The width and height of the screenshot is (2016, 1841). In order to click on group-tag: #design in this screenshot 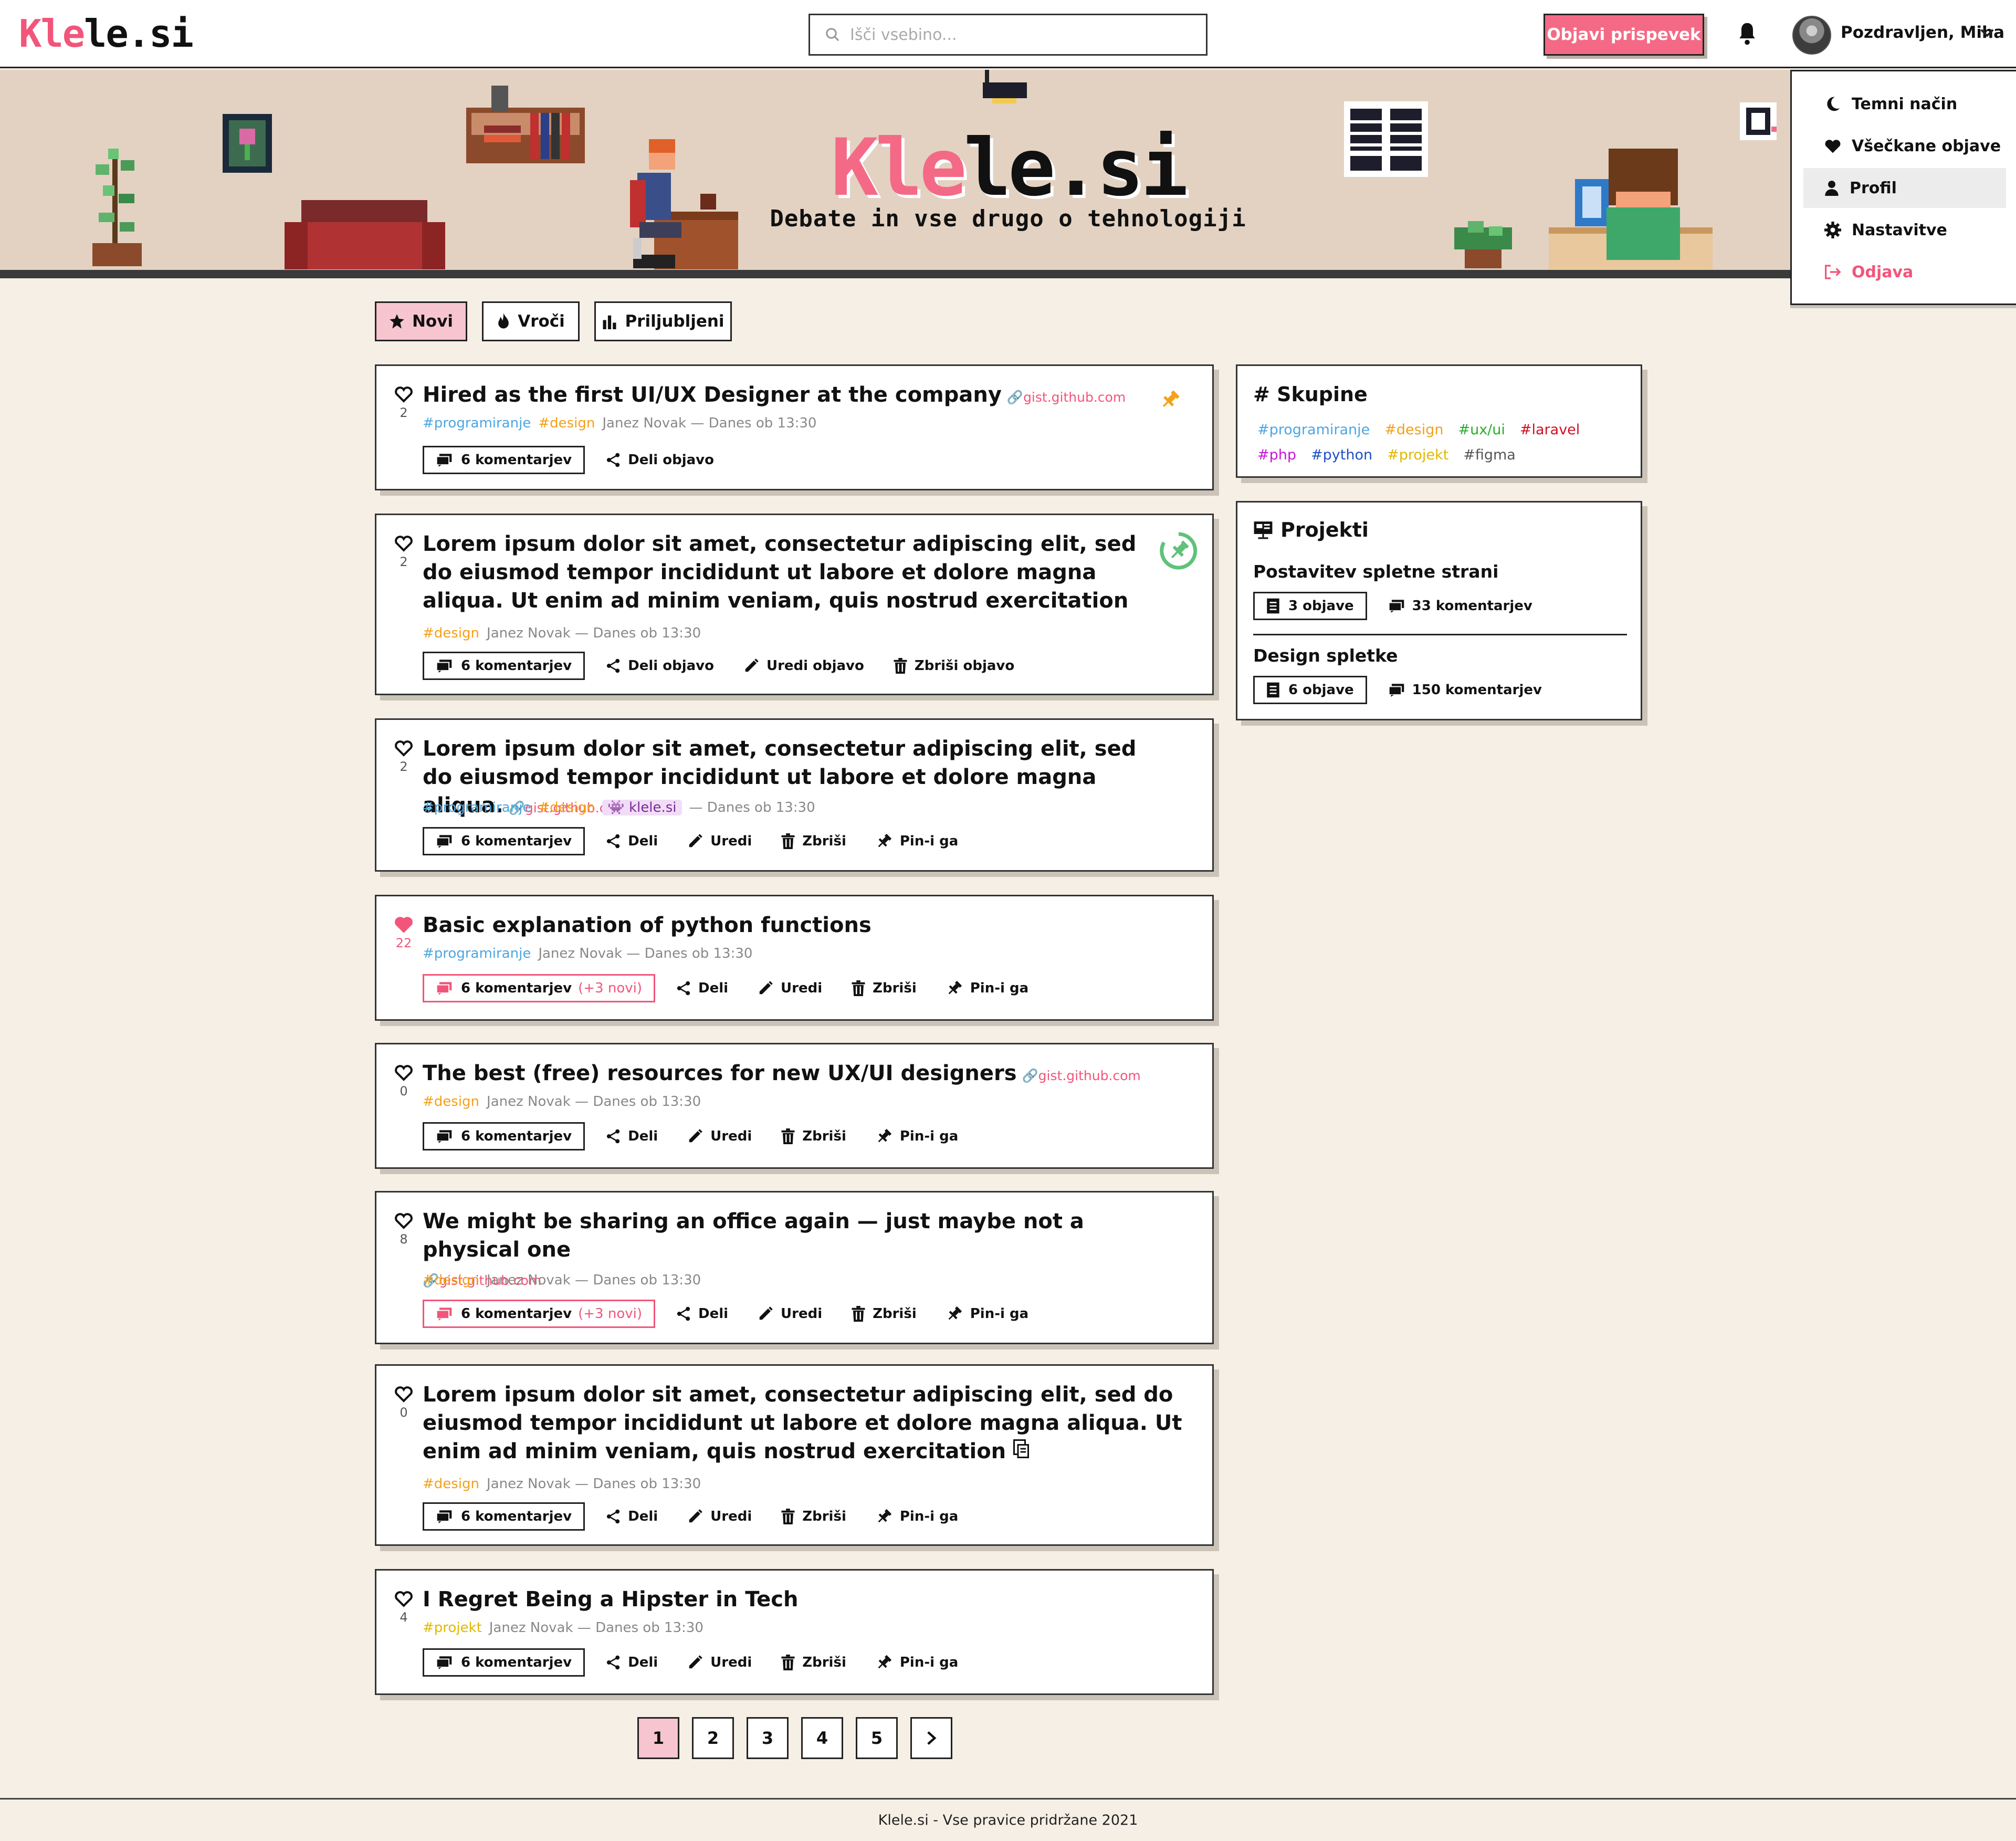, I will do `click(1413, 430)`.